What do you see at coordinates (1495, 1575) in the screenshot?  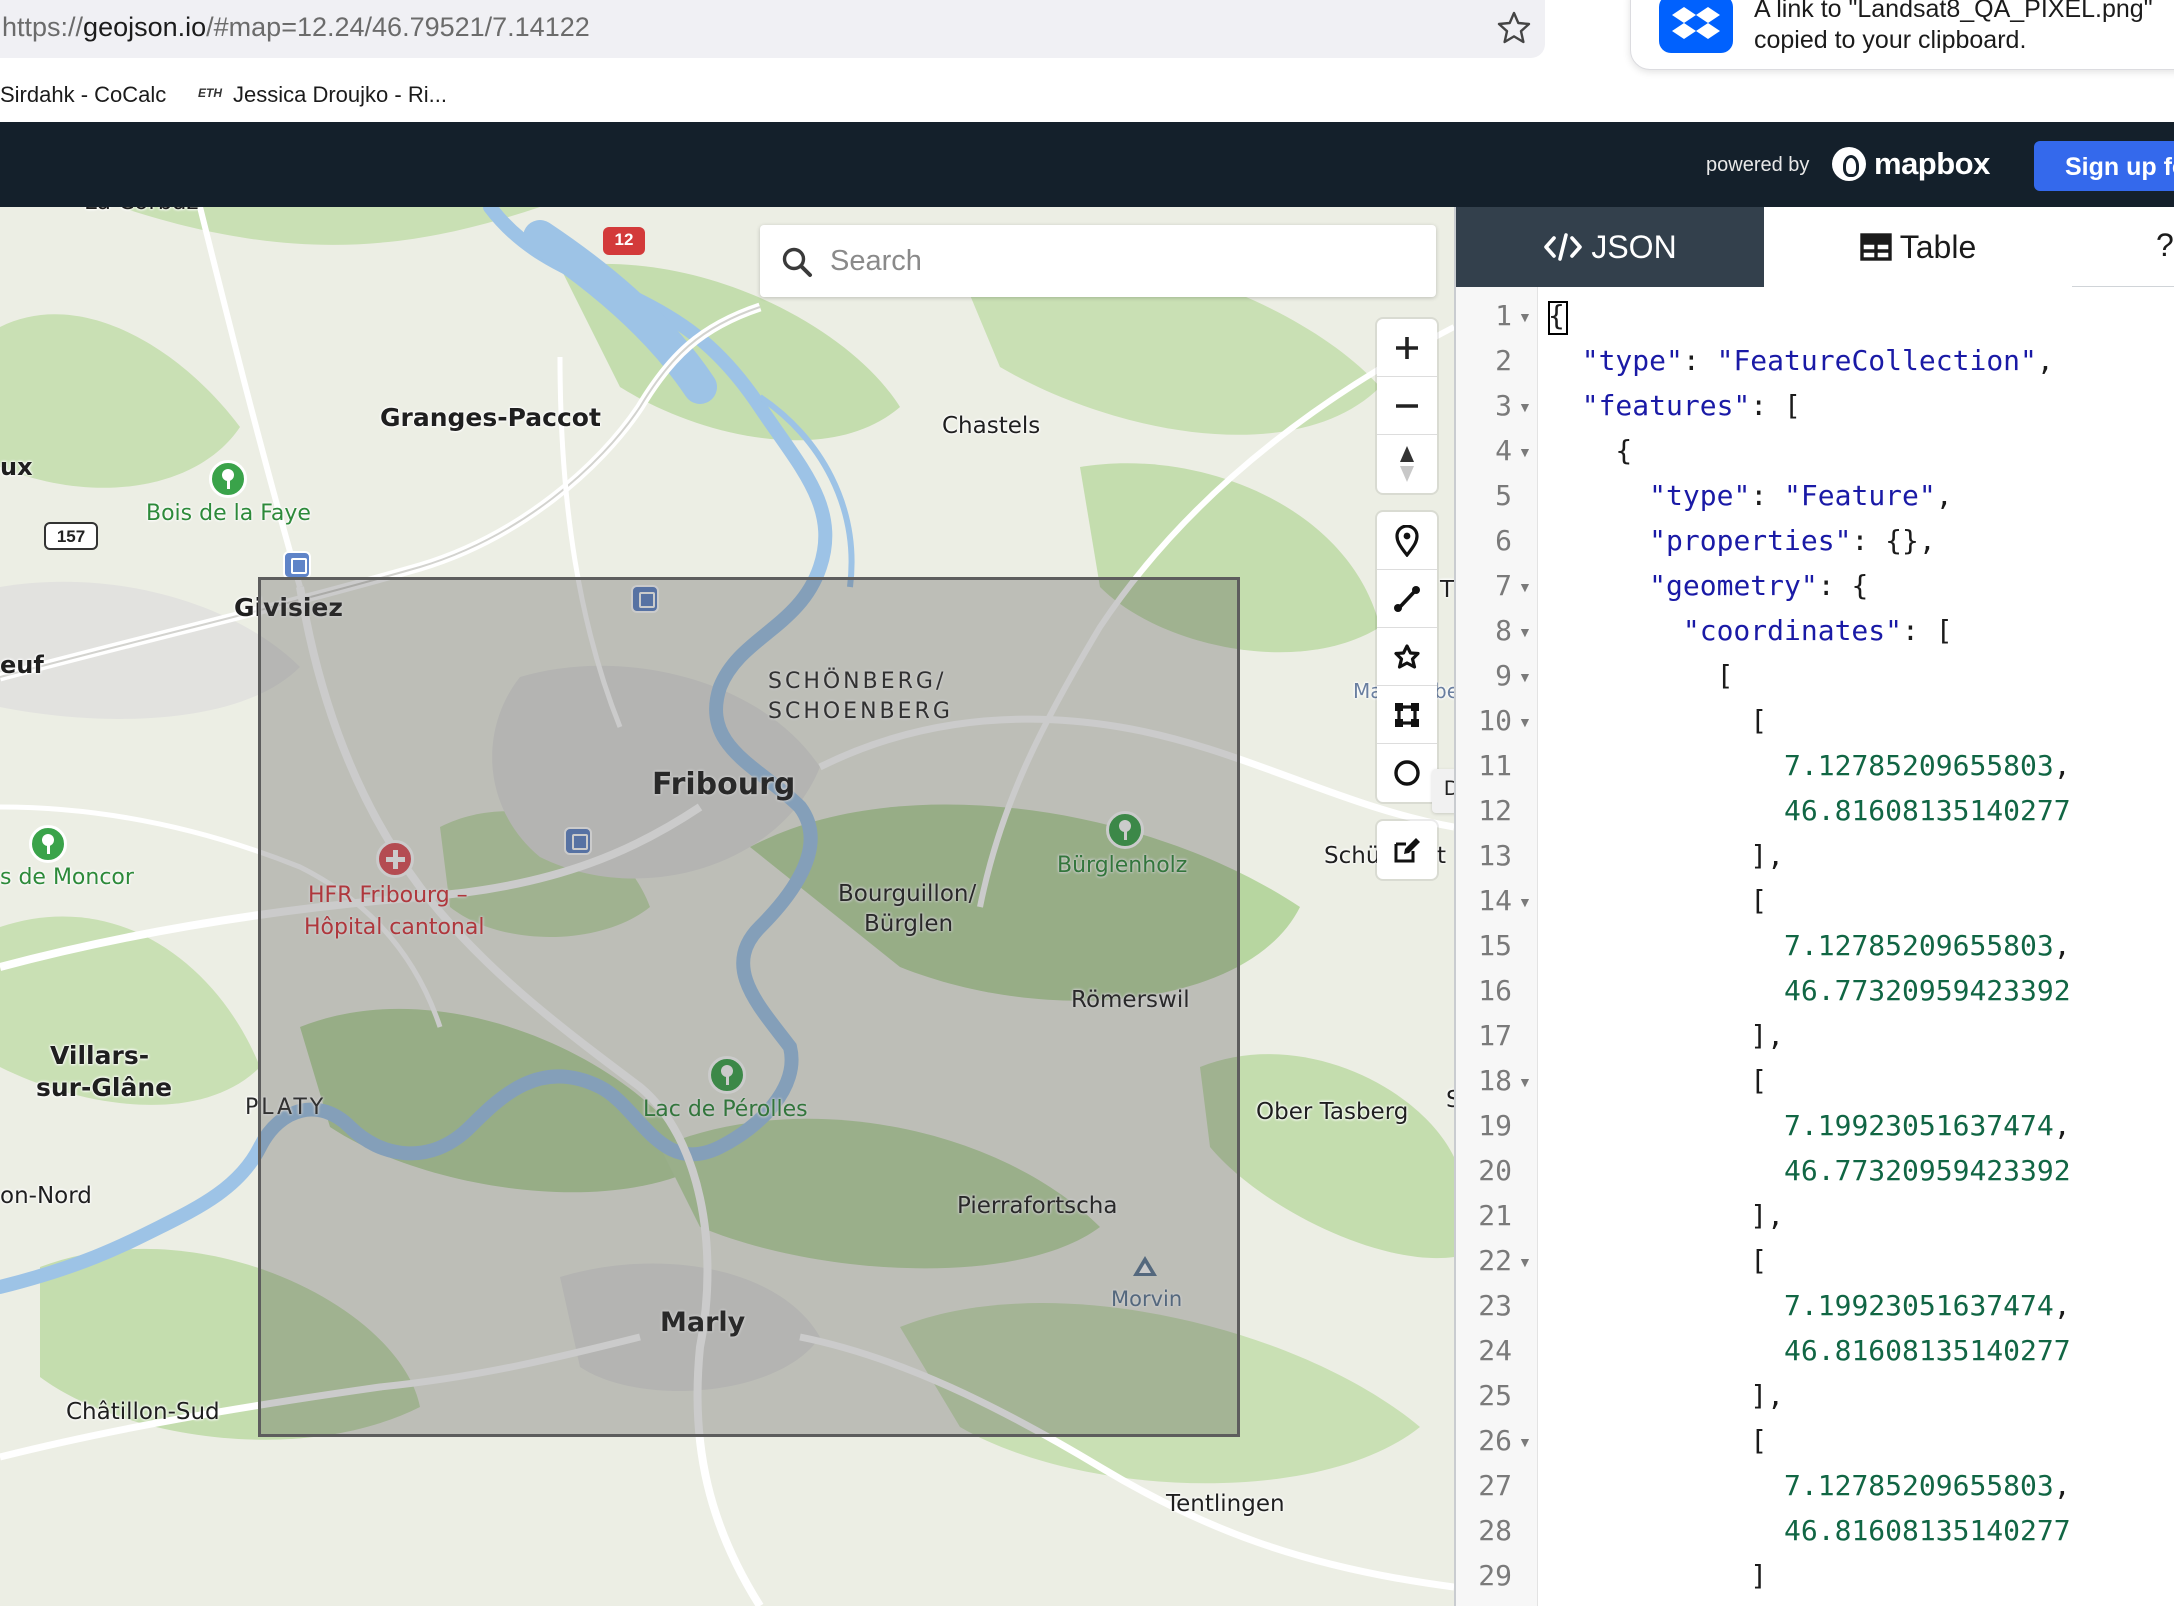 I see `line-number: 29` at bounding box center [1495, 1575].